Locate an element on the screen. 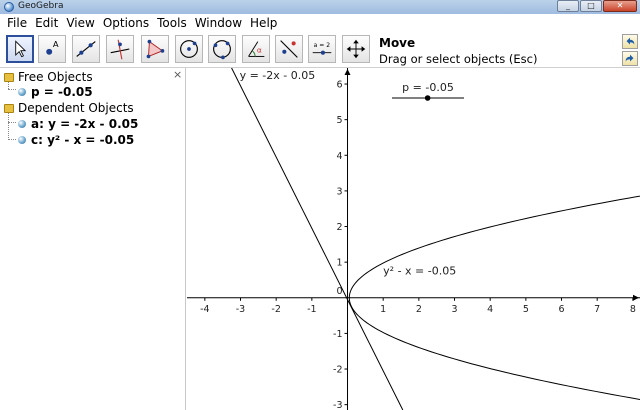 The width and height of the screenshot is (640, 410). x-tick-label: 7 is located at coordinates (597, 309).